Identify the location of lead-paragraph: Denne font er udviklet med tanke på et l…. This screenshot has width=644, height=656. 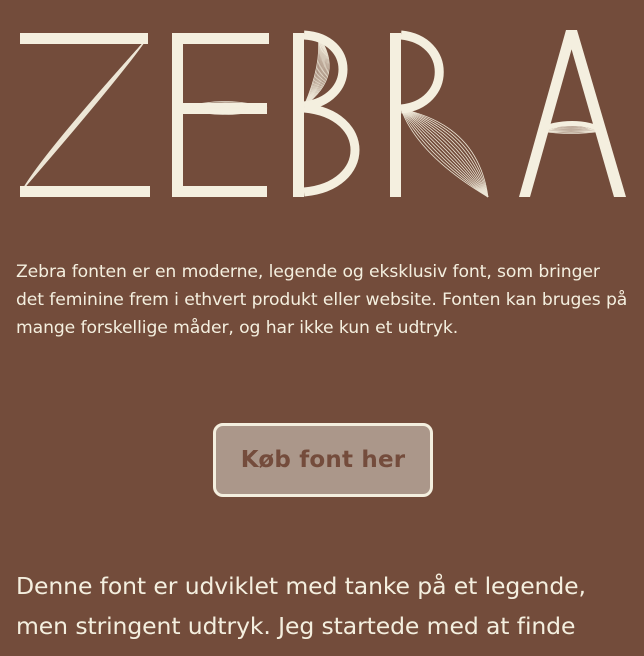
(326, 606).